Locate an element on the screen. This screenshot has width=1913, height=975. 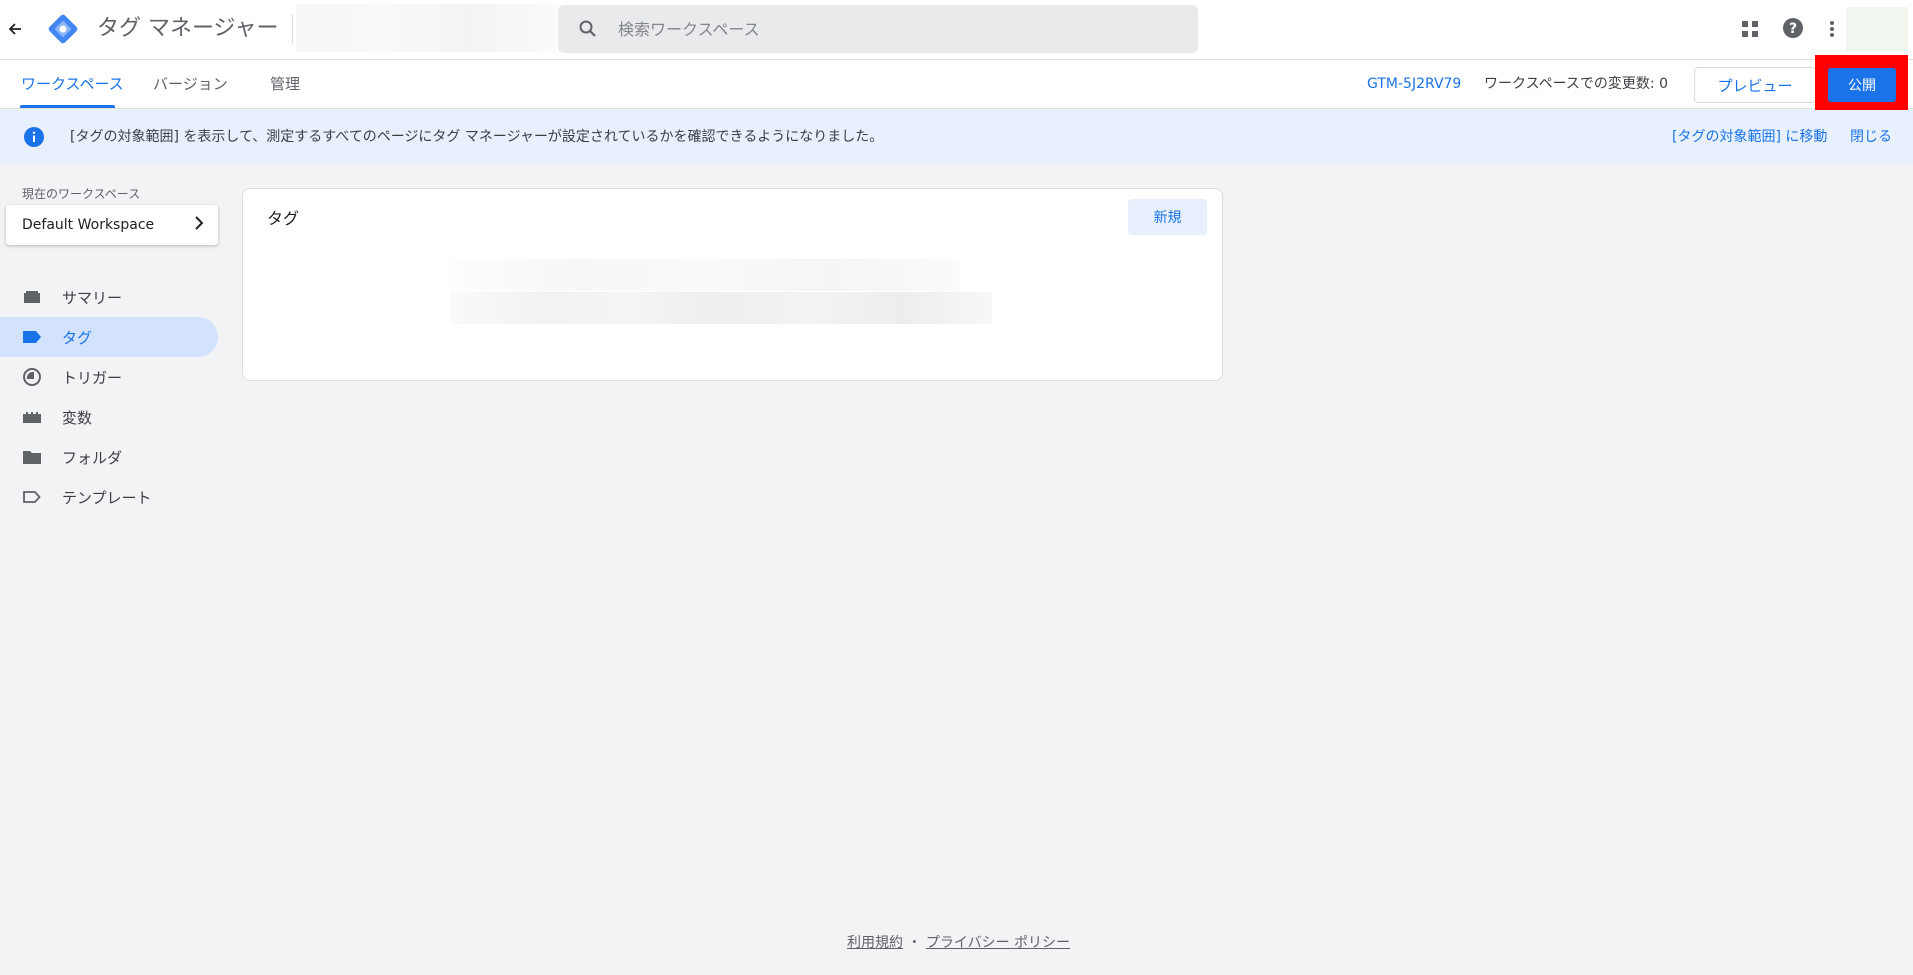
back-arrow-icon is located at coordinates (15, 29).